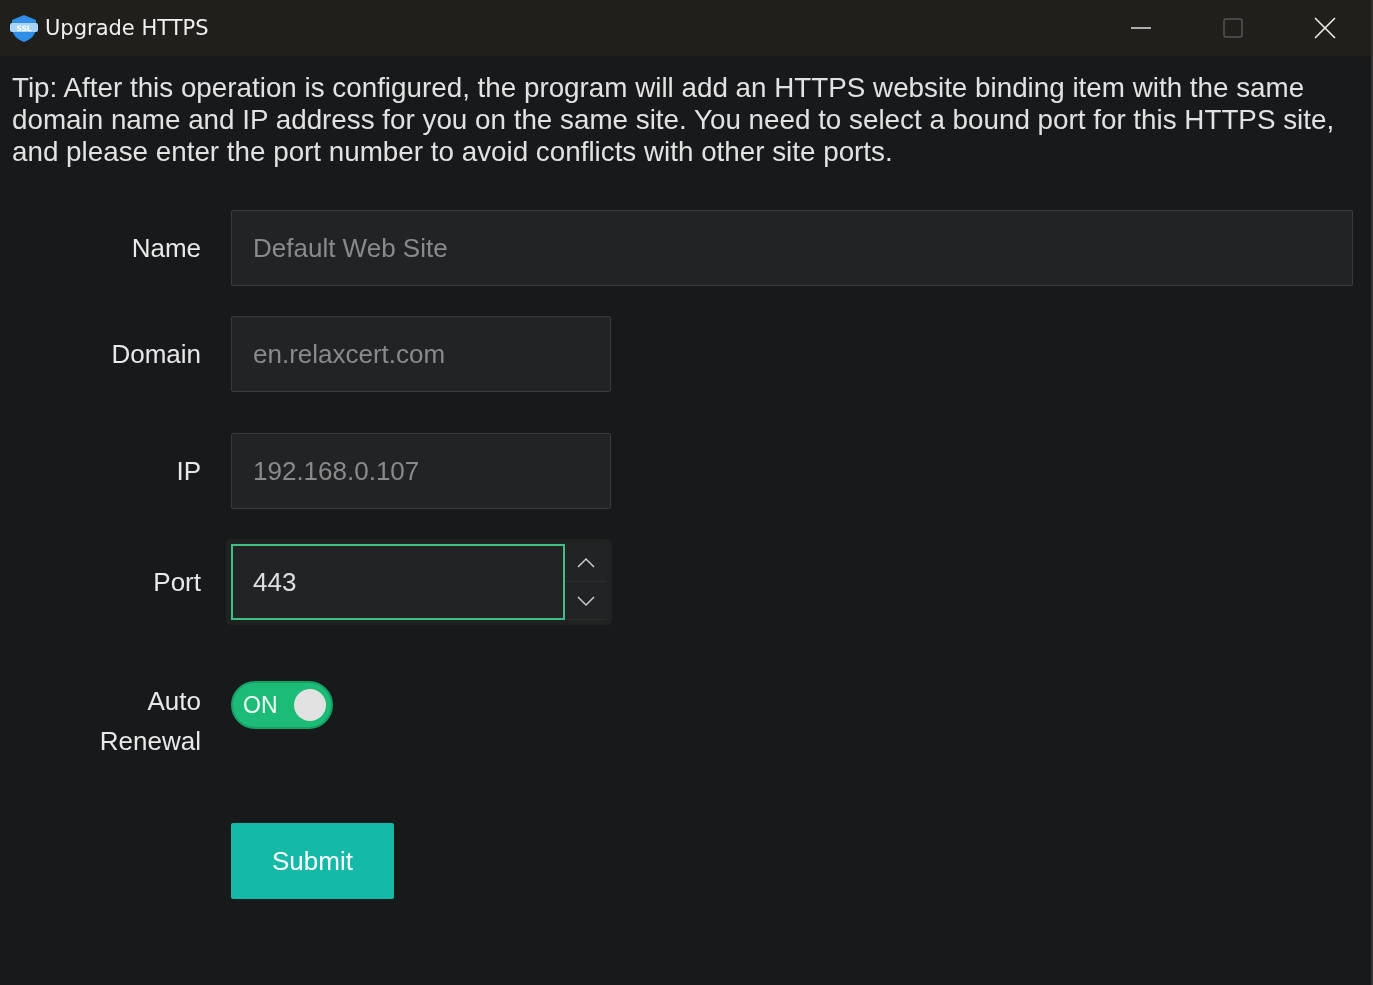  What do you see at coordinates (188, 471) in the screenshot?
I see `field-label: IP` at bounding box center [188, 471].